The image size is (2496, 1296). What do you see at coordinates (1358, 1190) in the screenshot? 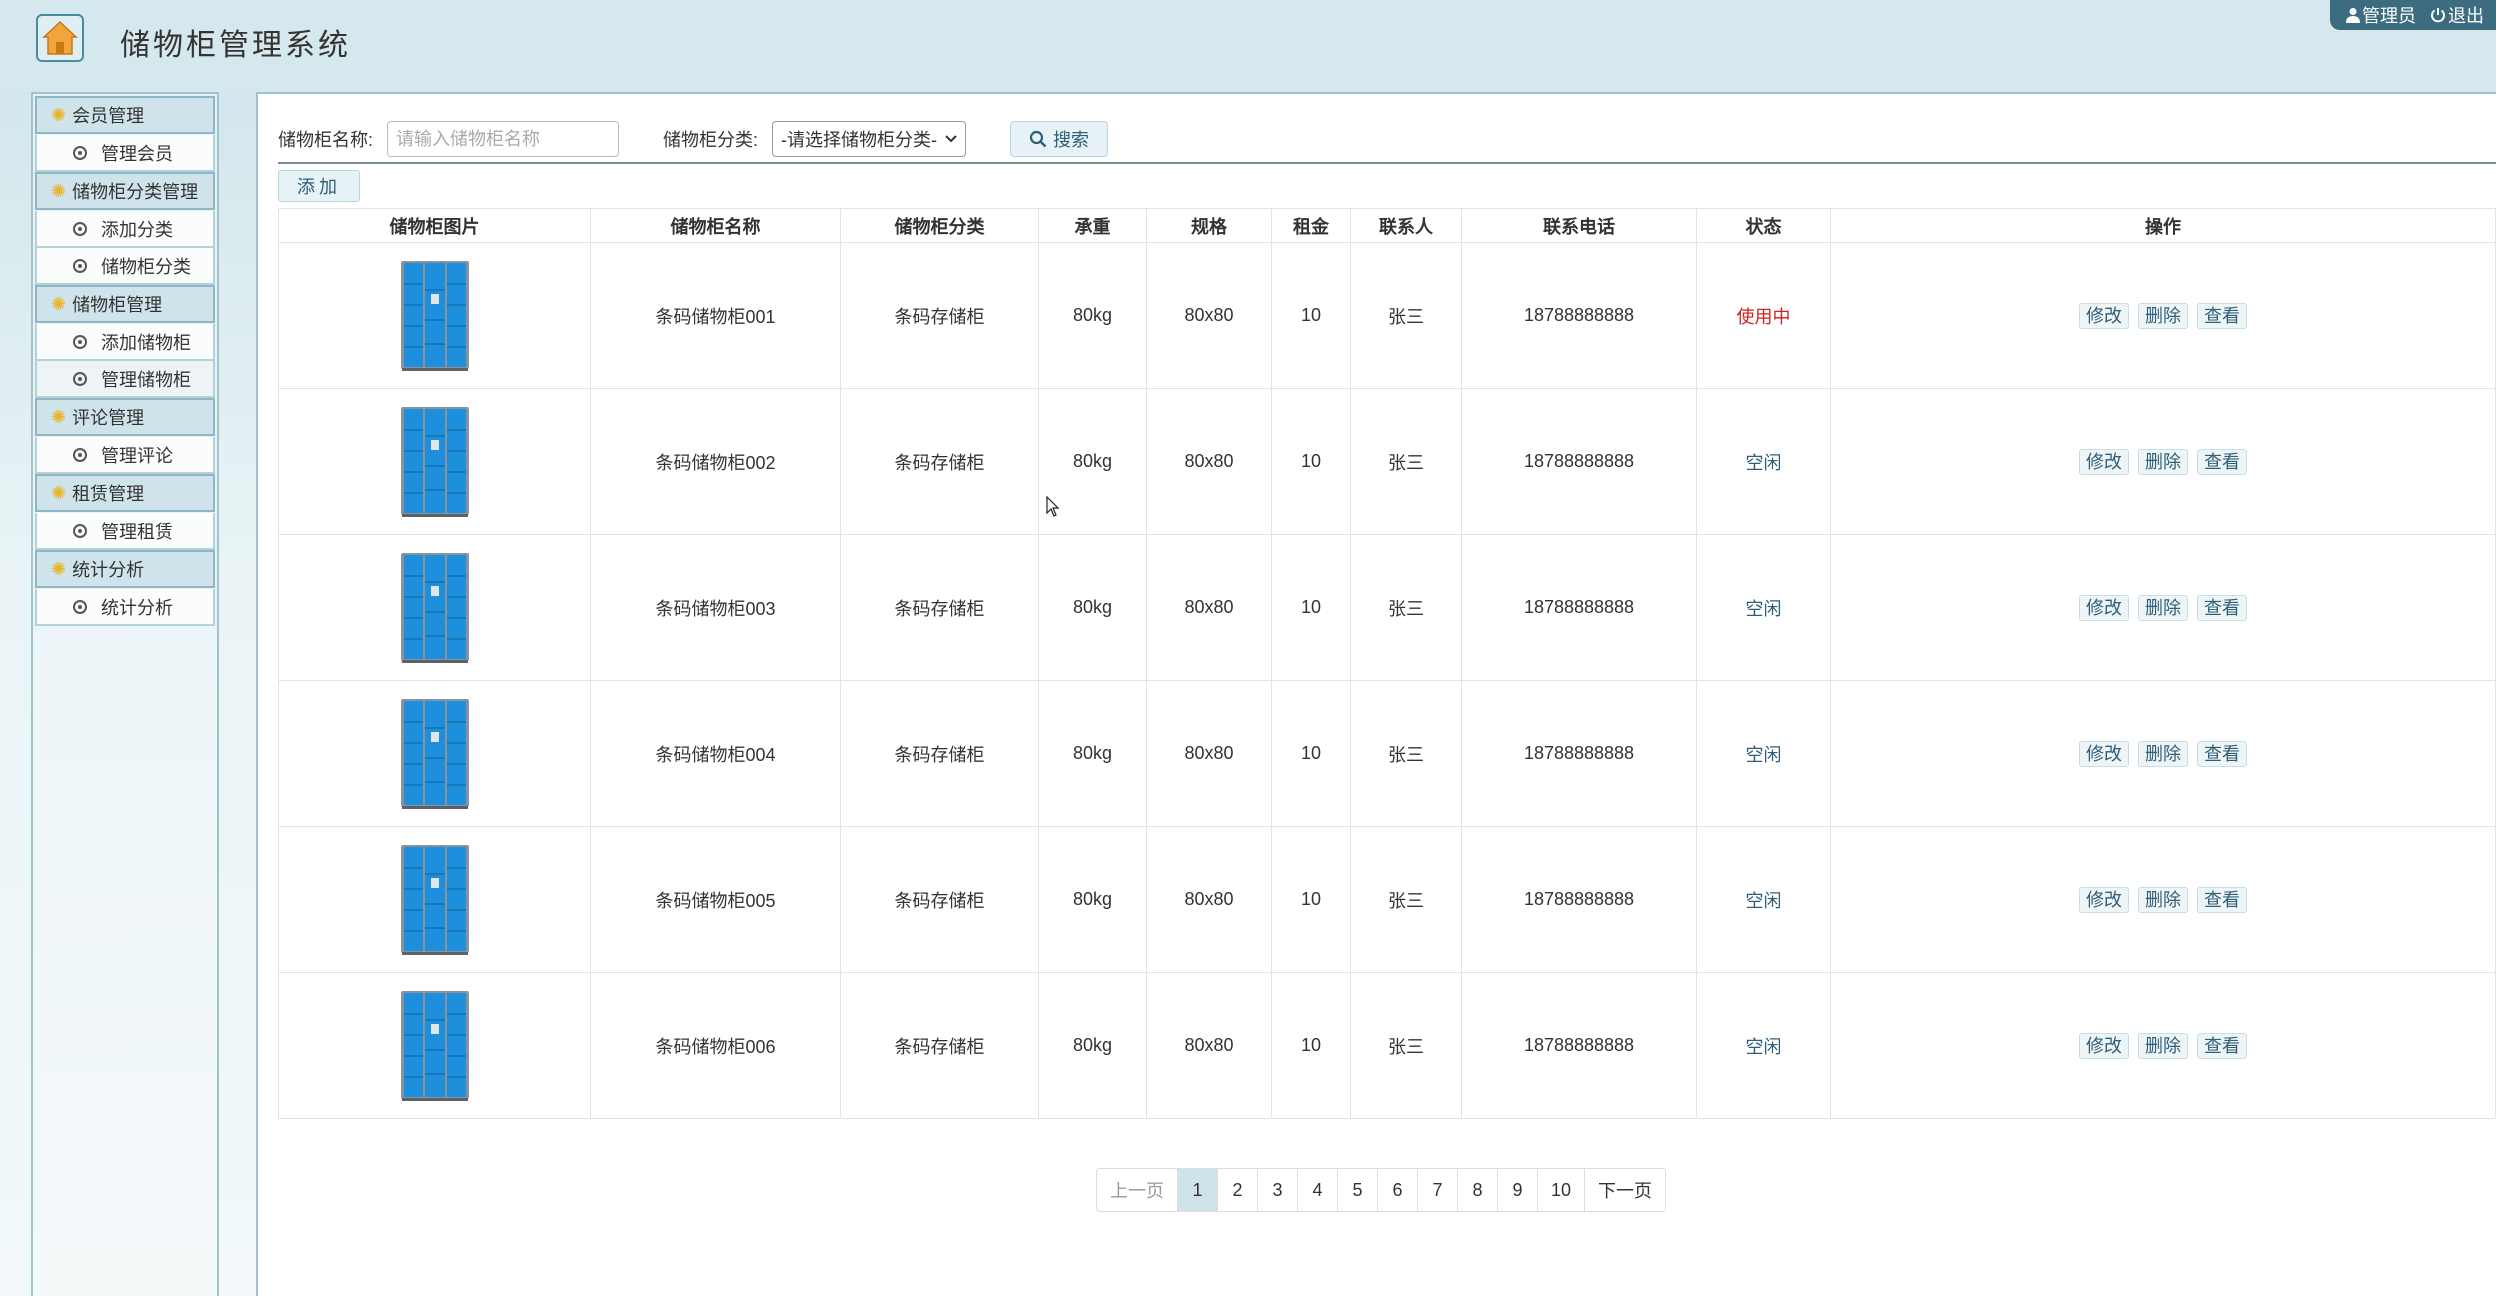
I see `page-button: 5` at bounding box center [1358, 1190].